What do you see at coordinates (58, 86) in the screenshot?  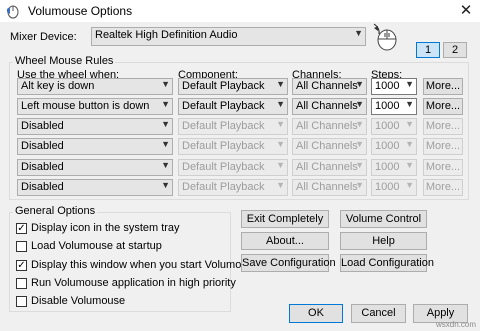 I see `rule-when-value: Alt key is down` at bounding box center [58, 86].